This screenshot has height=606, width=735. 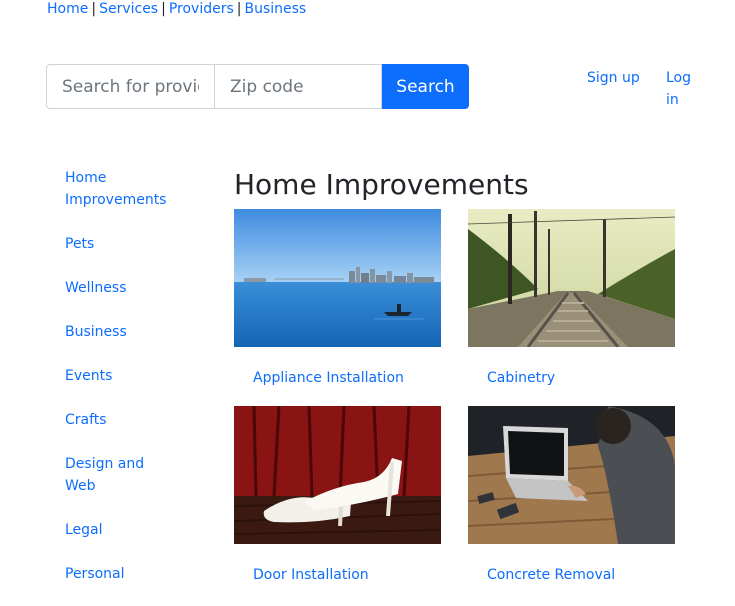 I want to click on sidebar-item-personal: Personal, so click(x=120, y=574).